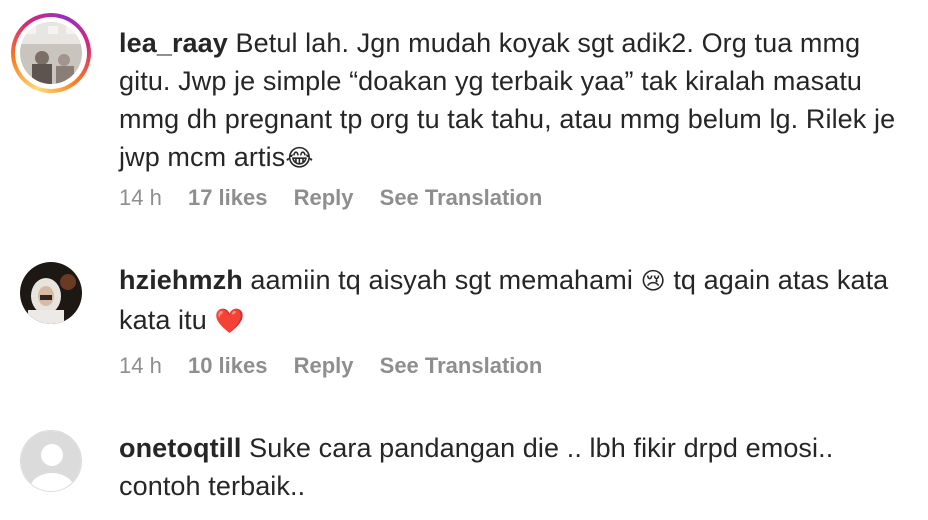 This screenshot has height=520, width=928. Describe the element at coordinates (228, 197) in the screenshot. I see `likes-count: 17 likes` at that location.